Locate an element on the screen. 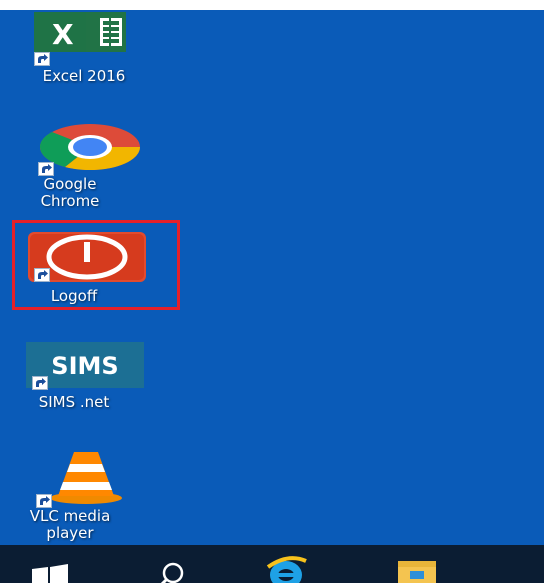 Image resolution: width=552 pixels, height=587 pixels. excel-icon: X is located at coordinates (89, 35).